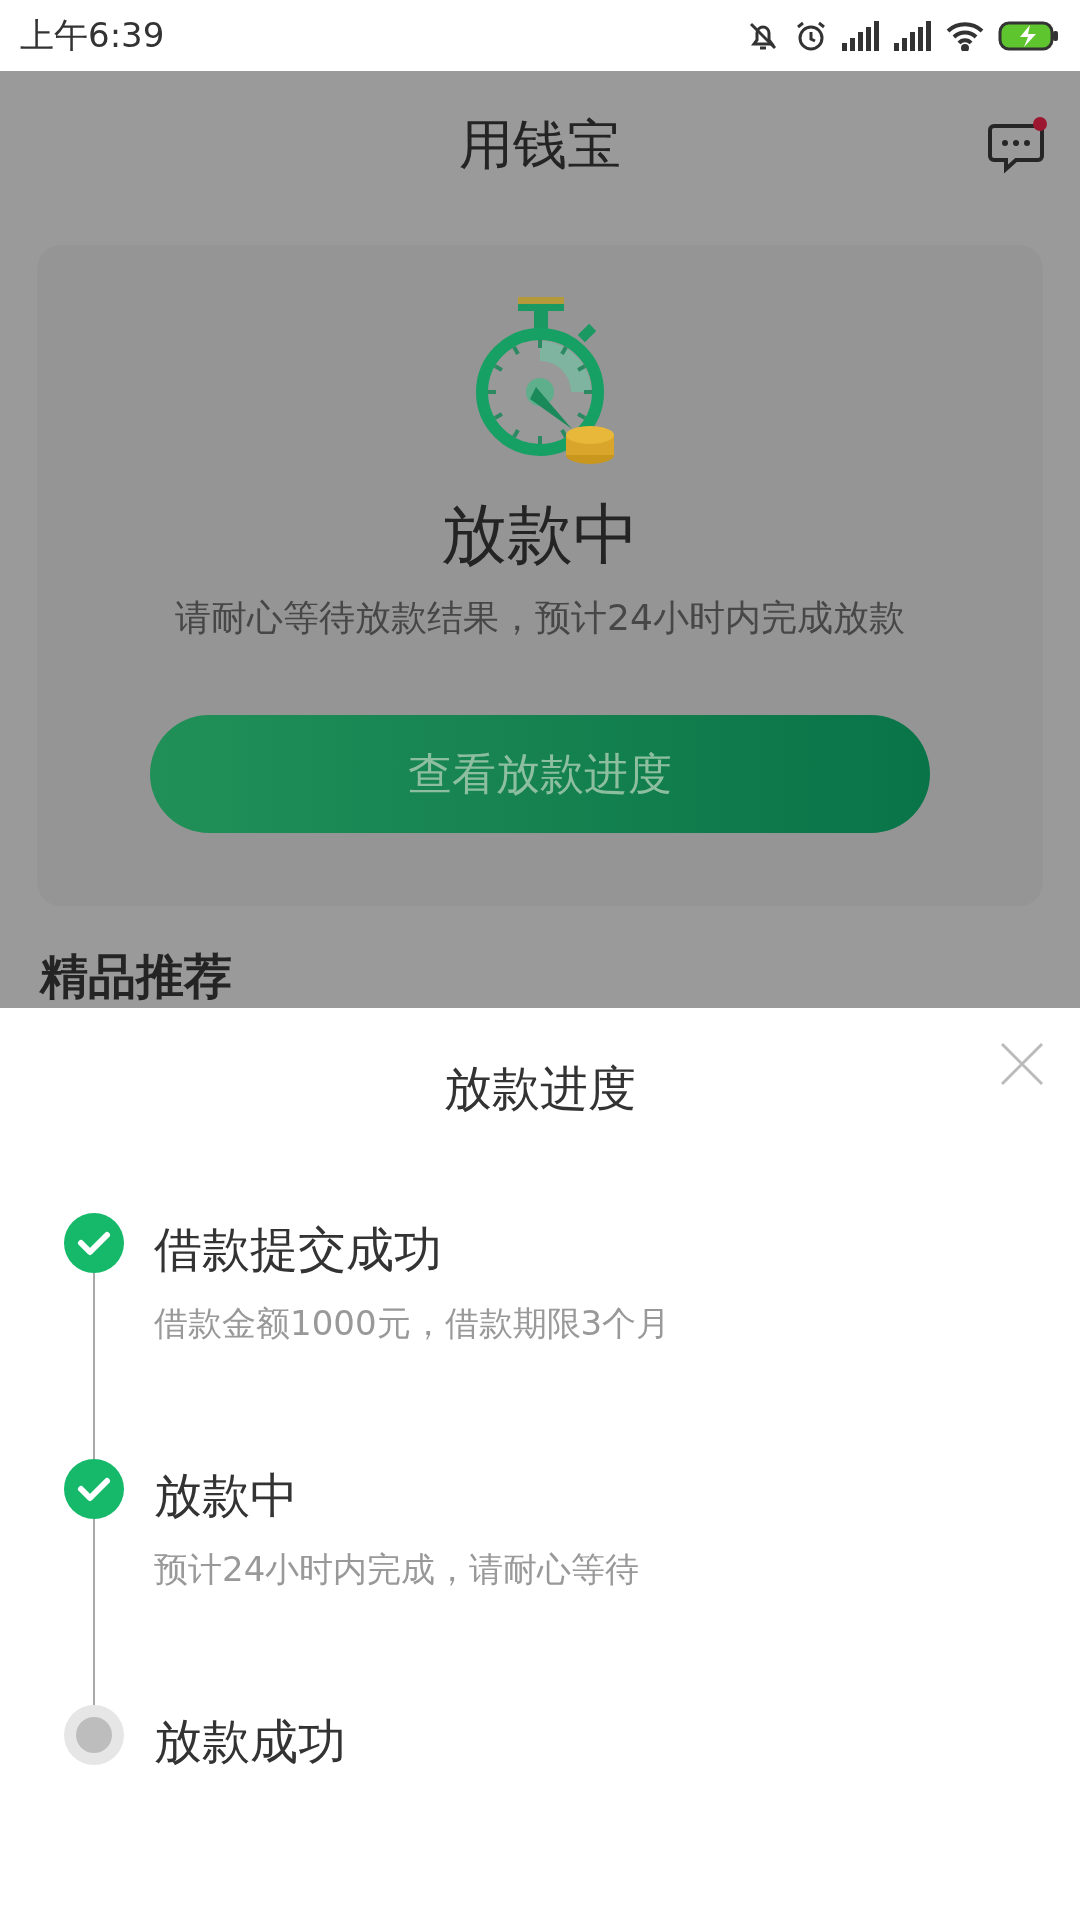 Image resolution: width=1080 pixels, height=1920 pixels. I want to click on section-title: 精品推荐, so click(136, 976).